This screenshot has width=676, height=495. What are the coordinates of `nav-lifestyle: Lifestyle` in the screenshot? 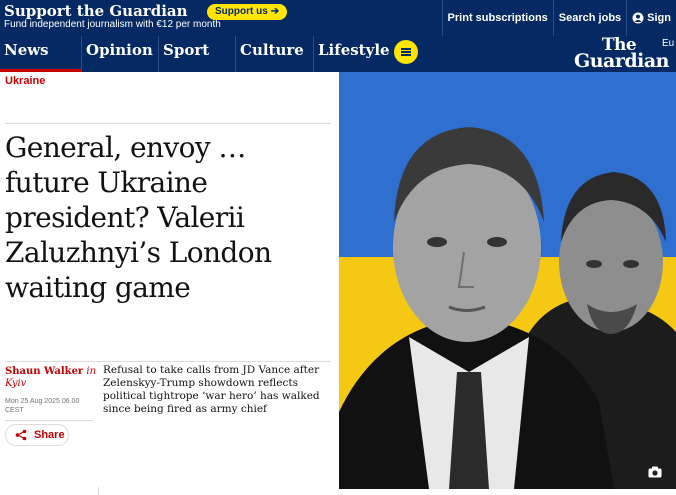 It's located at (353, 54).